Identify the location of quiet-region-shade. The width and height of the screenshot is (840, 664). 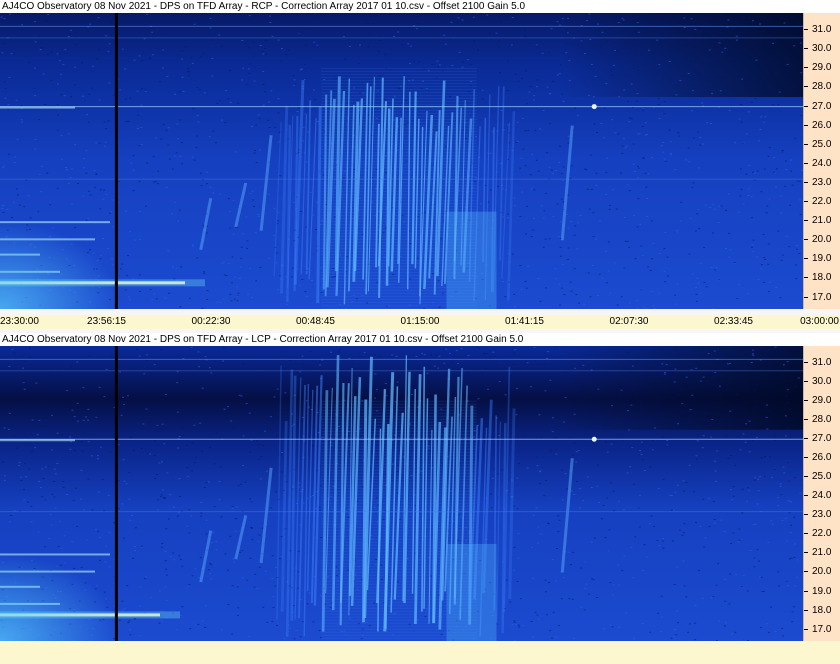
(681, 55).